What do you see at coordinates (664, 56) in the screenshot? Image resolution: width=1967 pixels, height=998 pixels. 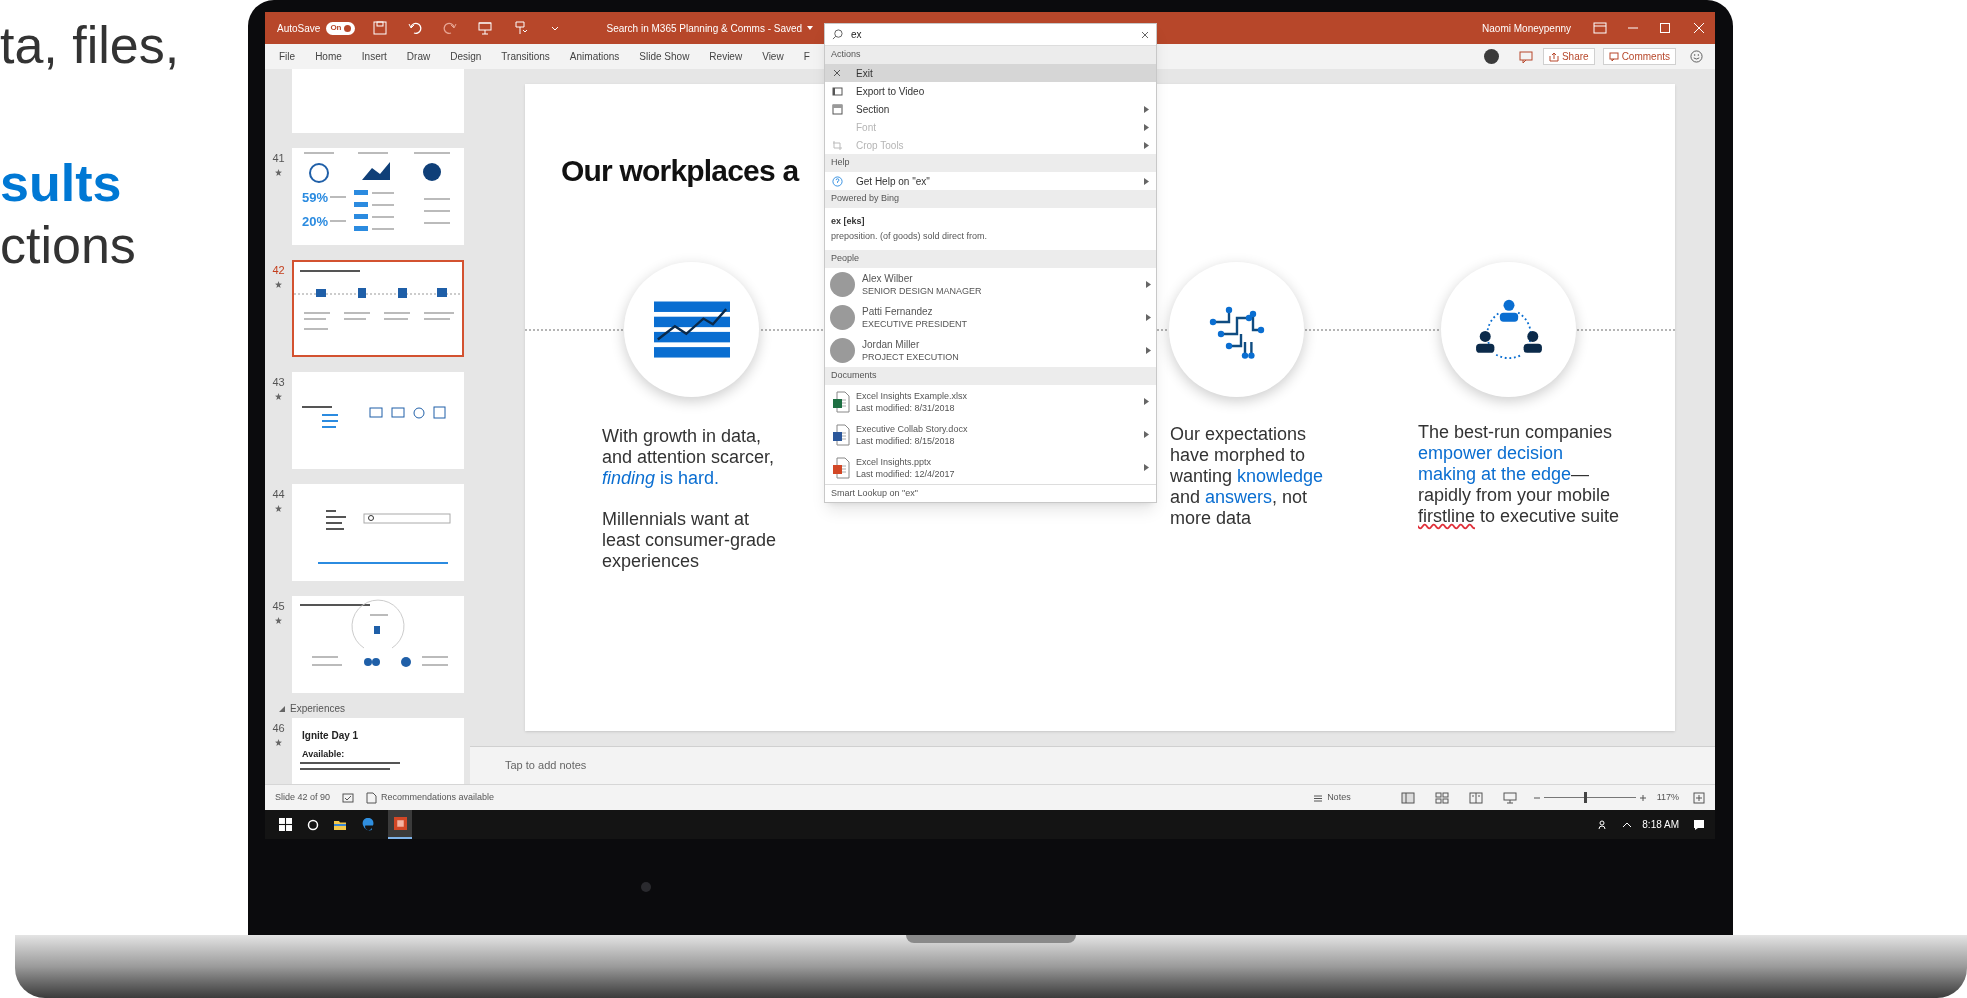 I see `ribbon-tab: Slide Show` at bounding box center [664, 56].